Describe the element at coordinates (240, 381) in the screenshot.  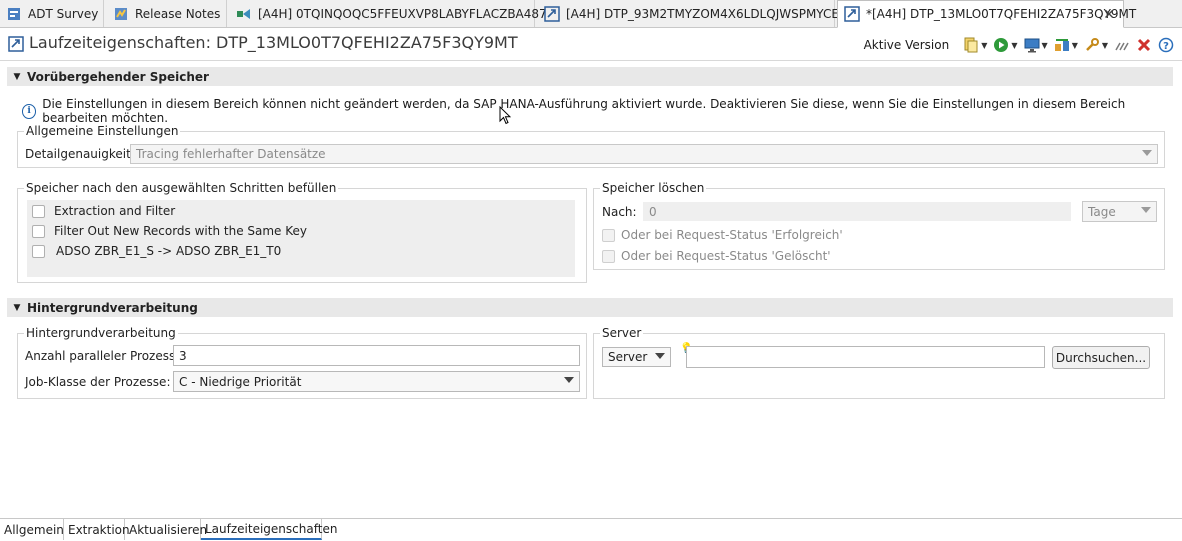
I see `job-class-value: C - Niedrige Priorität` at that location.